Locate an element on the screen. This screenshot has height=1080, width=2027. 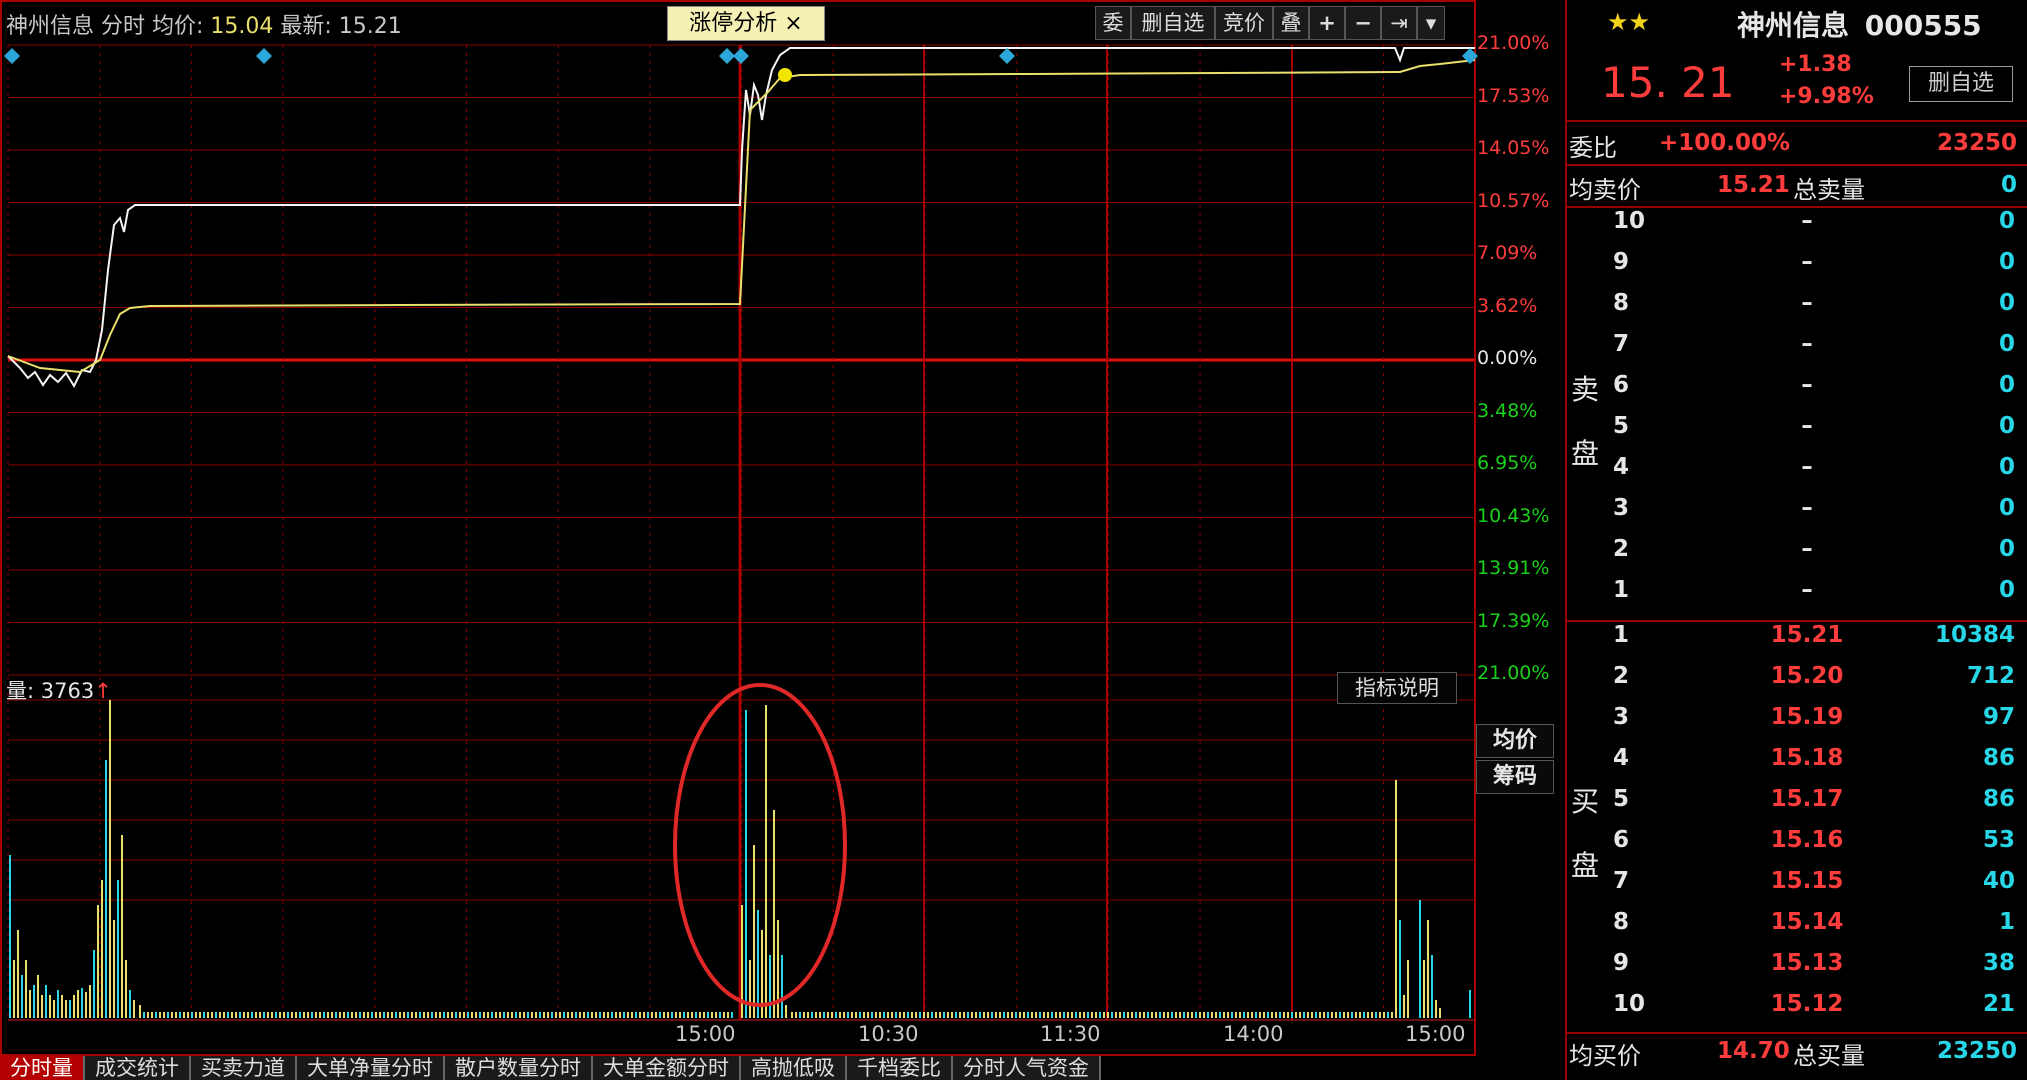
toolbar-wei-button: 委 is located at coordinates (1113, 23).